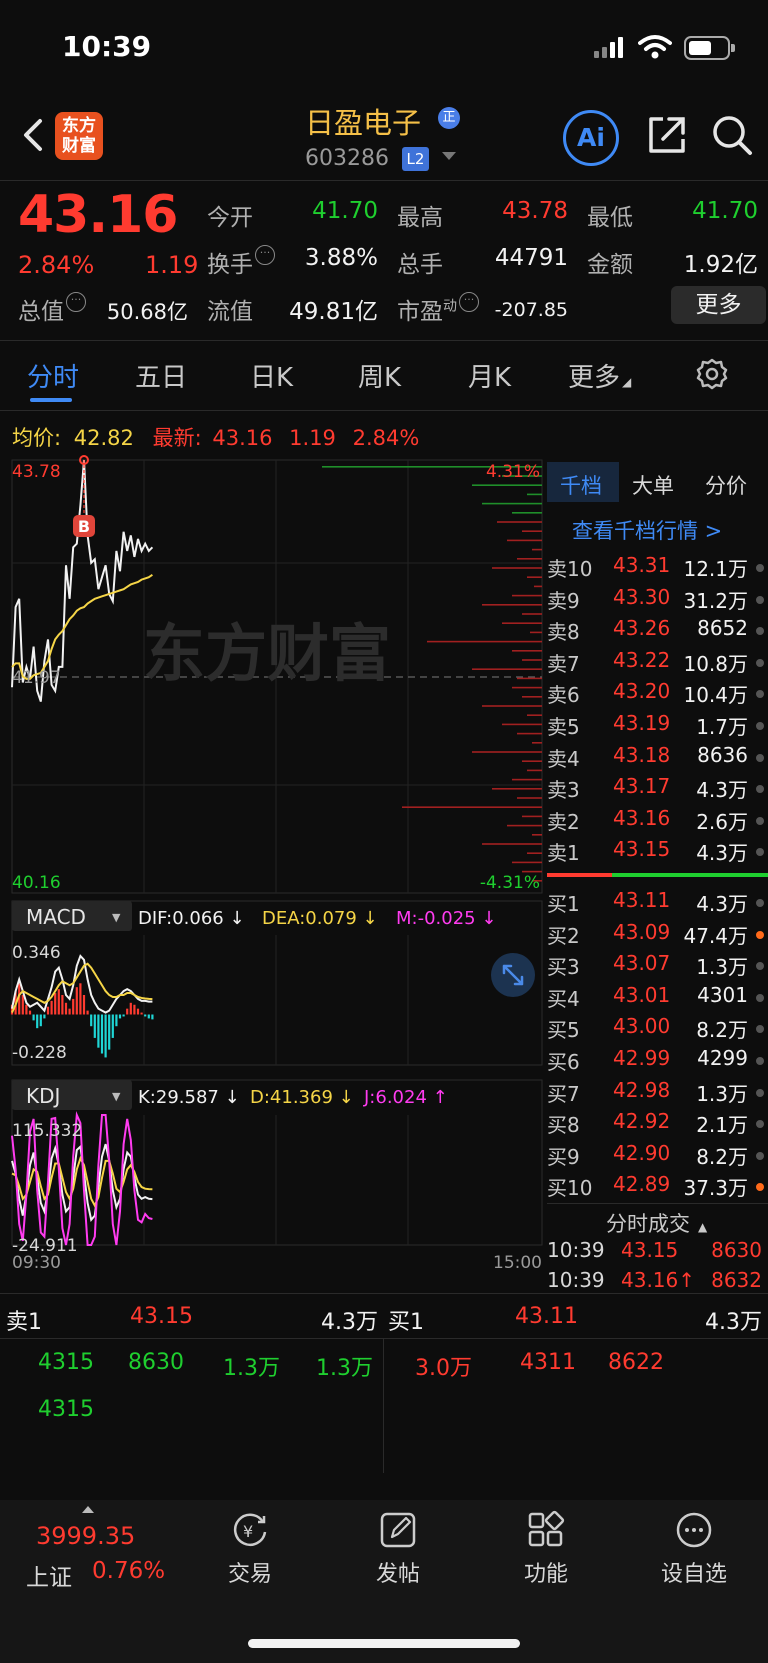 The image size is (768, 1663). I want to click on ask-row: 卖1 43.15 4.3万, so click(657, 852).